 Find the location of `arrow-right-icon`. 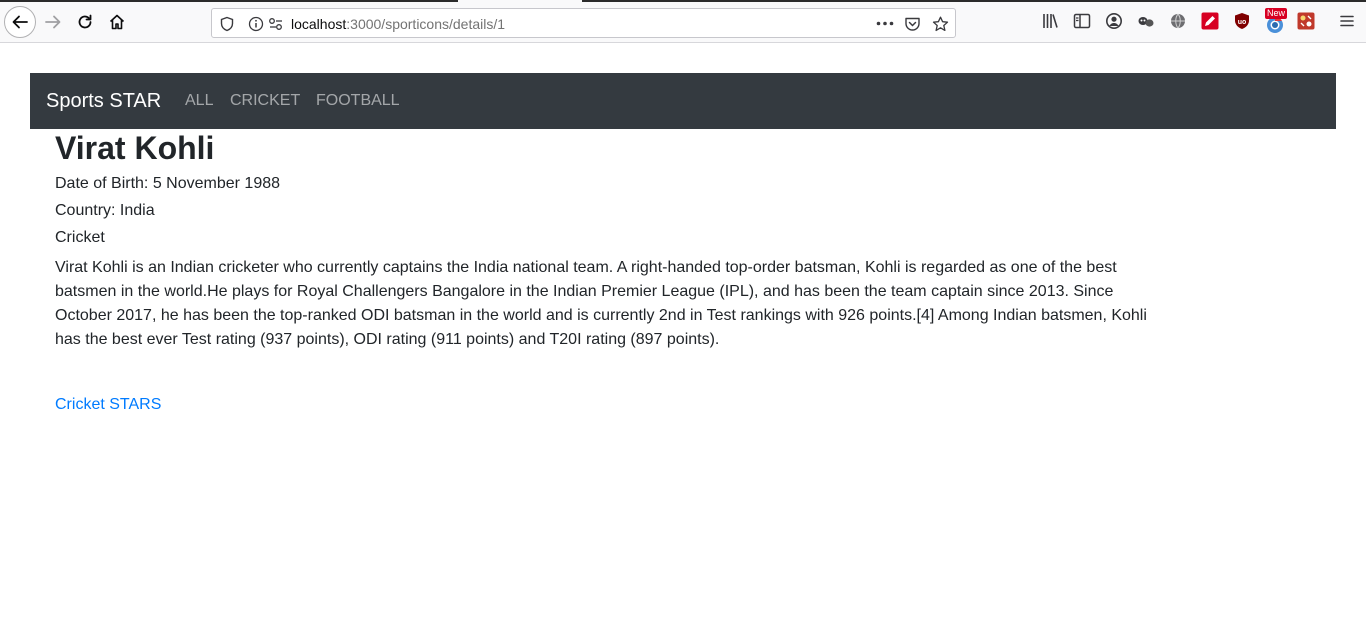

arrow-right-icon is located at coordinates (53, 22).